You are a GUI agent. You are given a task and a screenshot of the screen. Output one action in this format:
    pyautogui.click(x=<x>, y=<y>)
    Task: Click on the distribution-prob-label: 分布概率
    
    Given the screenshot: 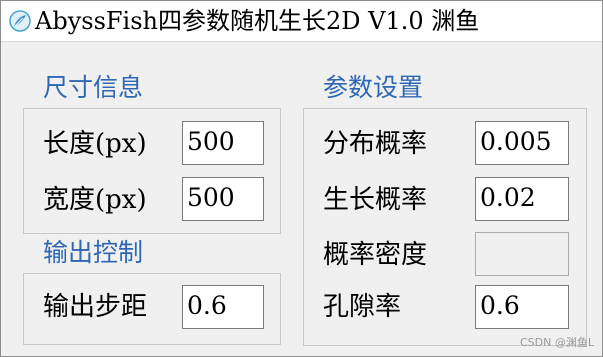 What is the action you would take?
    pyautogui.click(x=375, y=144)
    